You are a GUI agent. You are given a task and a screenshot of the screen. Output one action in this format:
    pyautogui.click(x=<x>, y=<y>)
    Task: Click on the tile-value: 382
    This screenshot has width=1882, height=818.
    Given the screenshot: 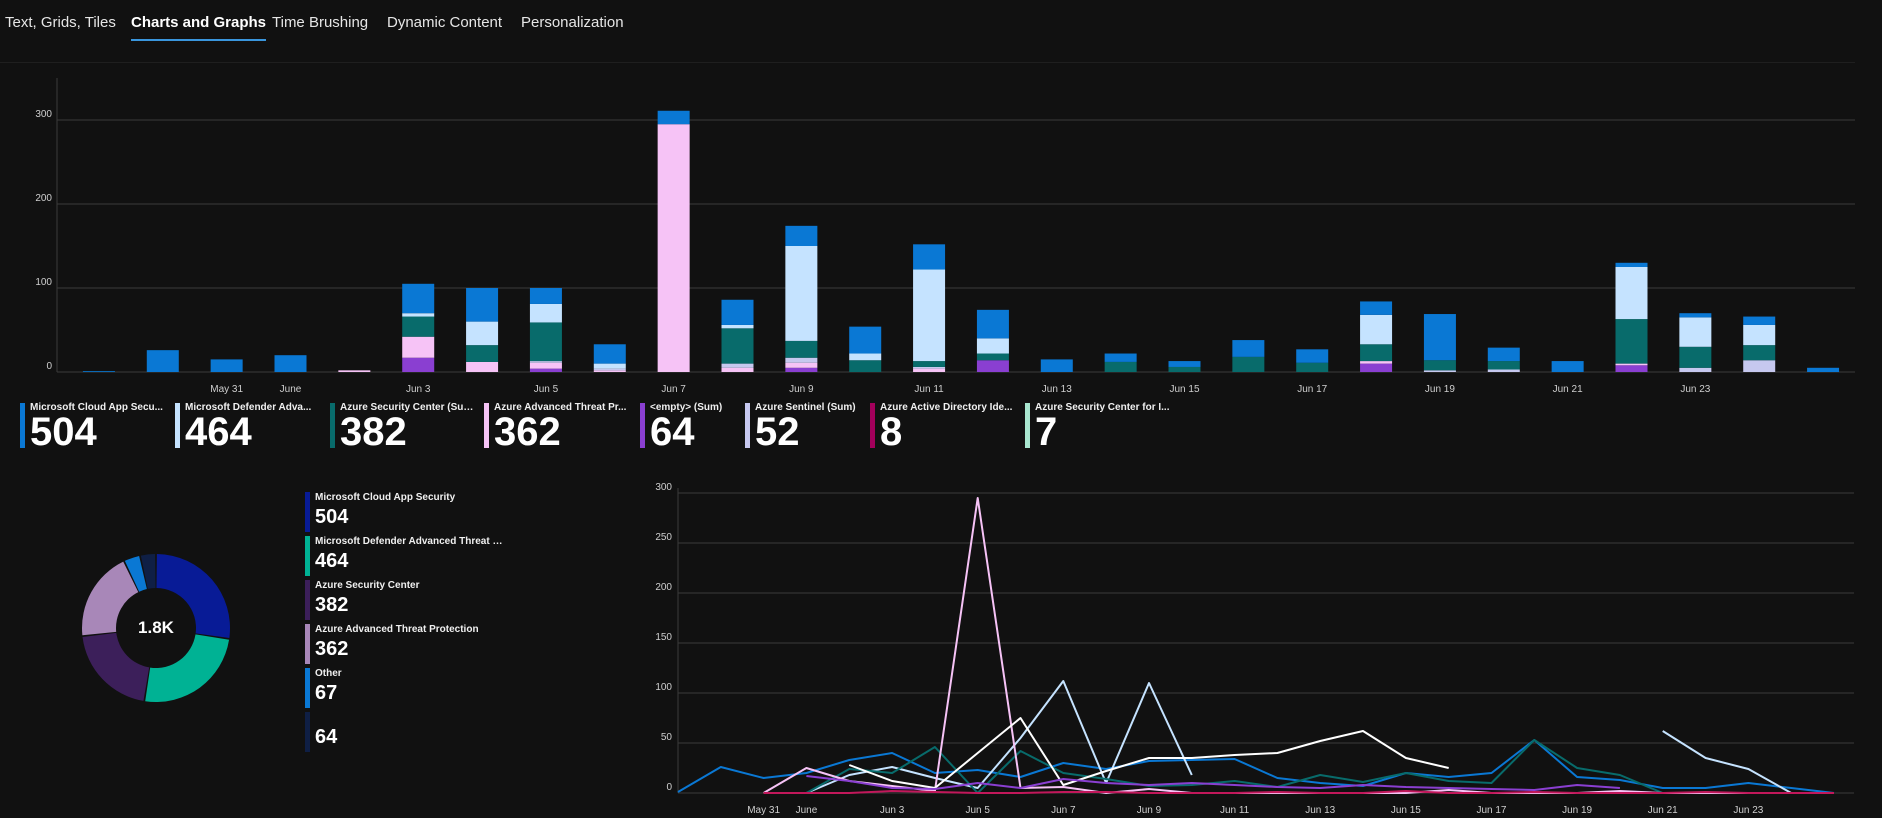 What is the action you would take?
    pyautogui.click(x=373, y=432)
    